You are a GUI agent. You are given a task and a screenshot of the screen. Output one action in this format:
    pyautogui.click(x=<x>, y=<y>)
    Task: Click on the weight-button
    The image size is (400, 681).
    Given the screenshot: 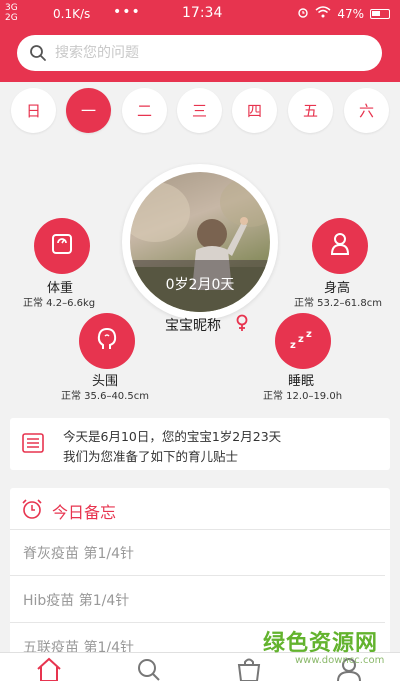 What is the action you would take?
    pyautogui.click(x=62, y=246)
    